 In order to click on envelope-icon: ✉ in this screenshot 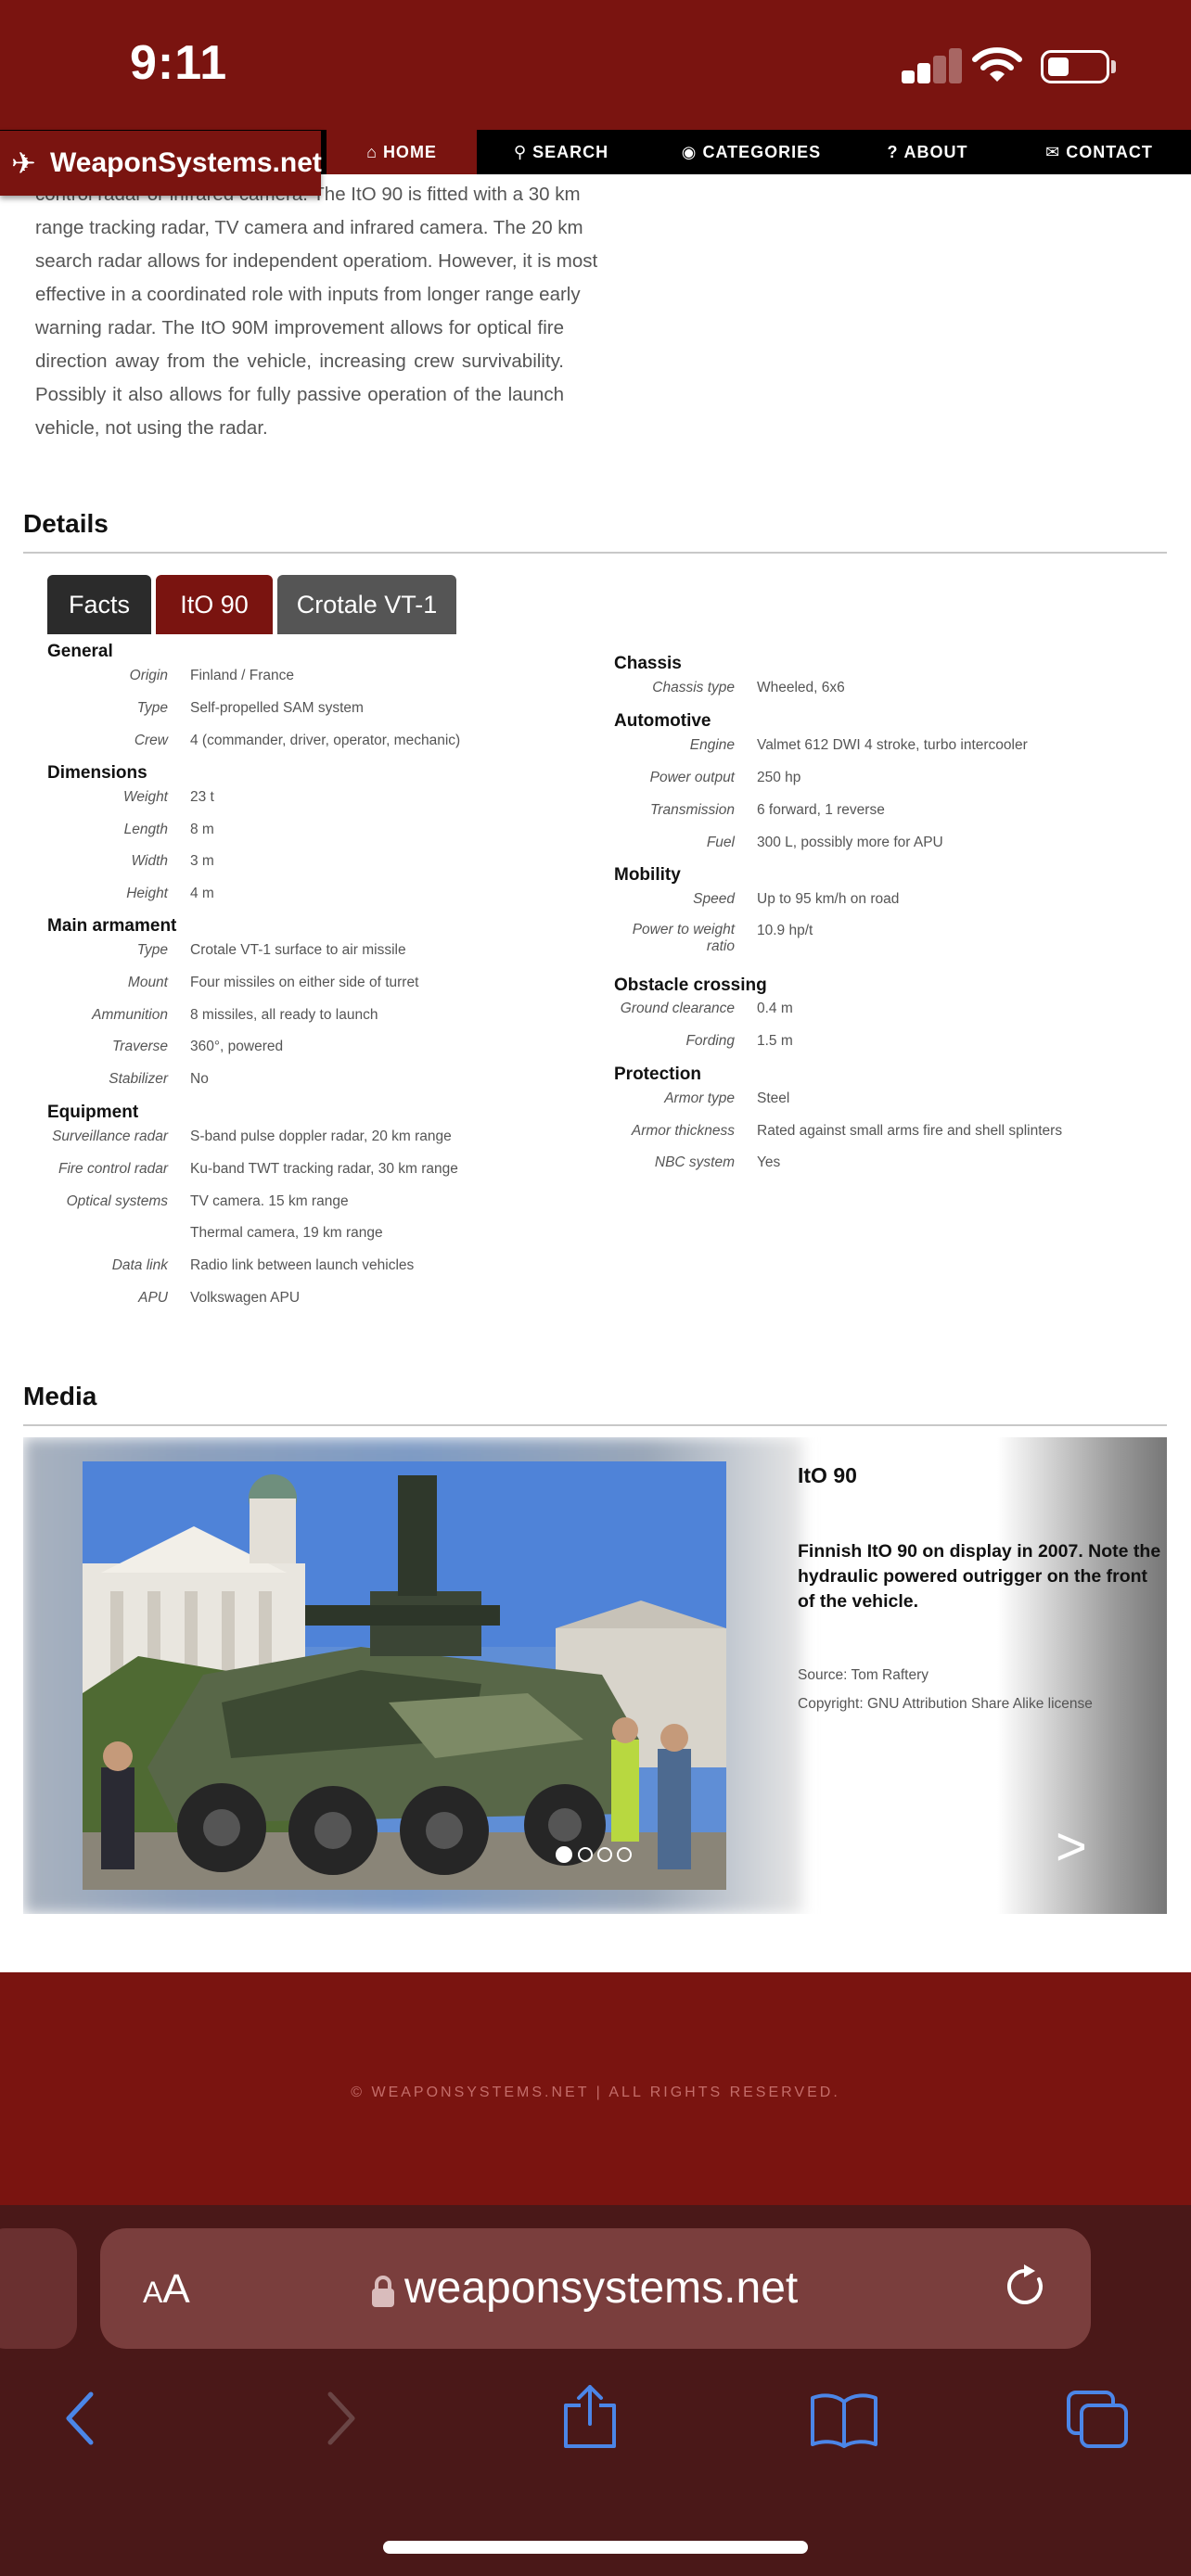, I will do `click(1053, 152)`.